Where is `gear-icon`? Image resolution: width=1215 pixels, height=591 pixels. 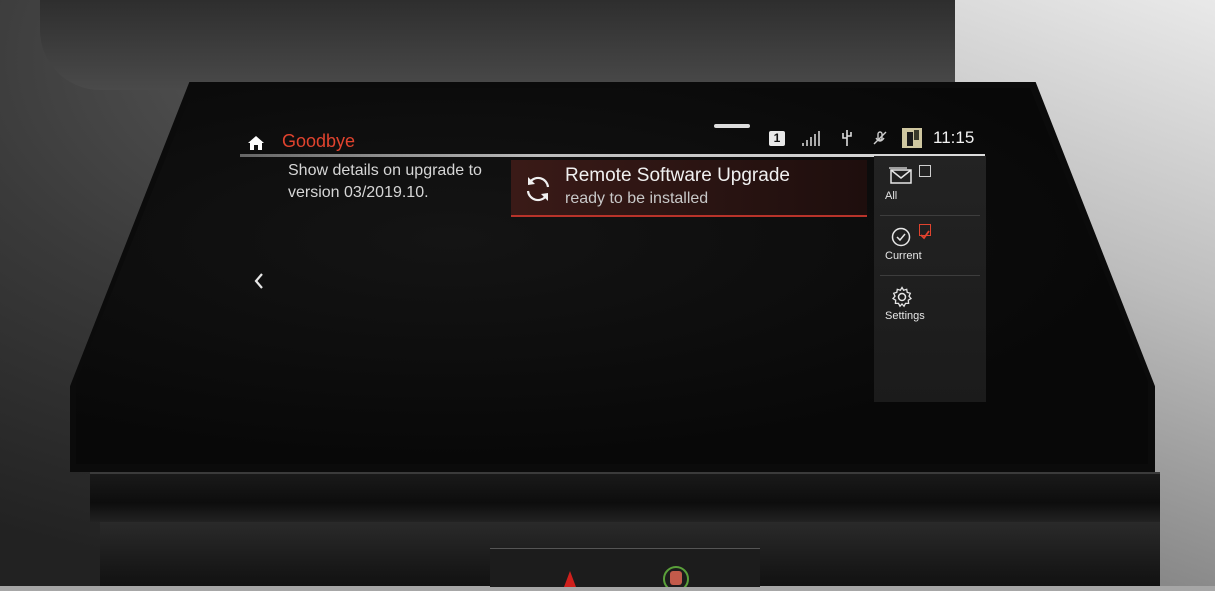
gear-icon is located at coordinates (902, 297).